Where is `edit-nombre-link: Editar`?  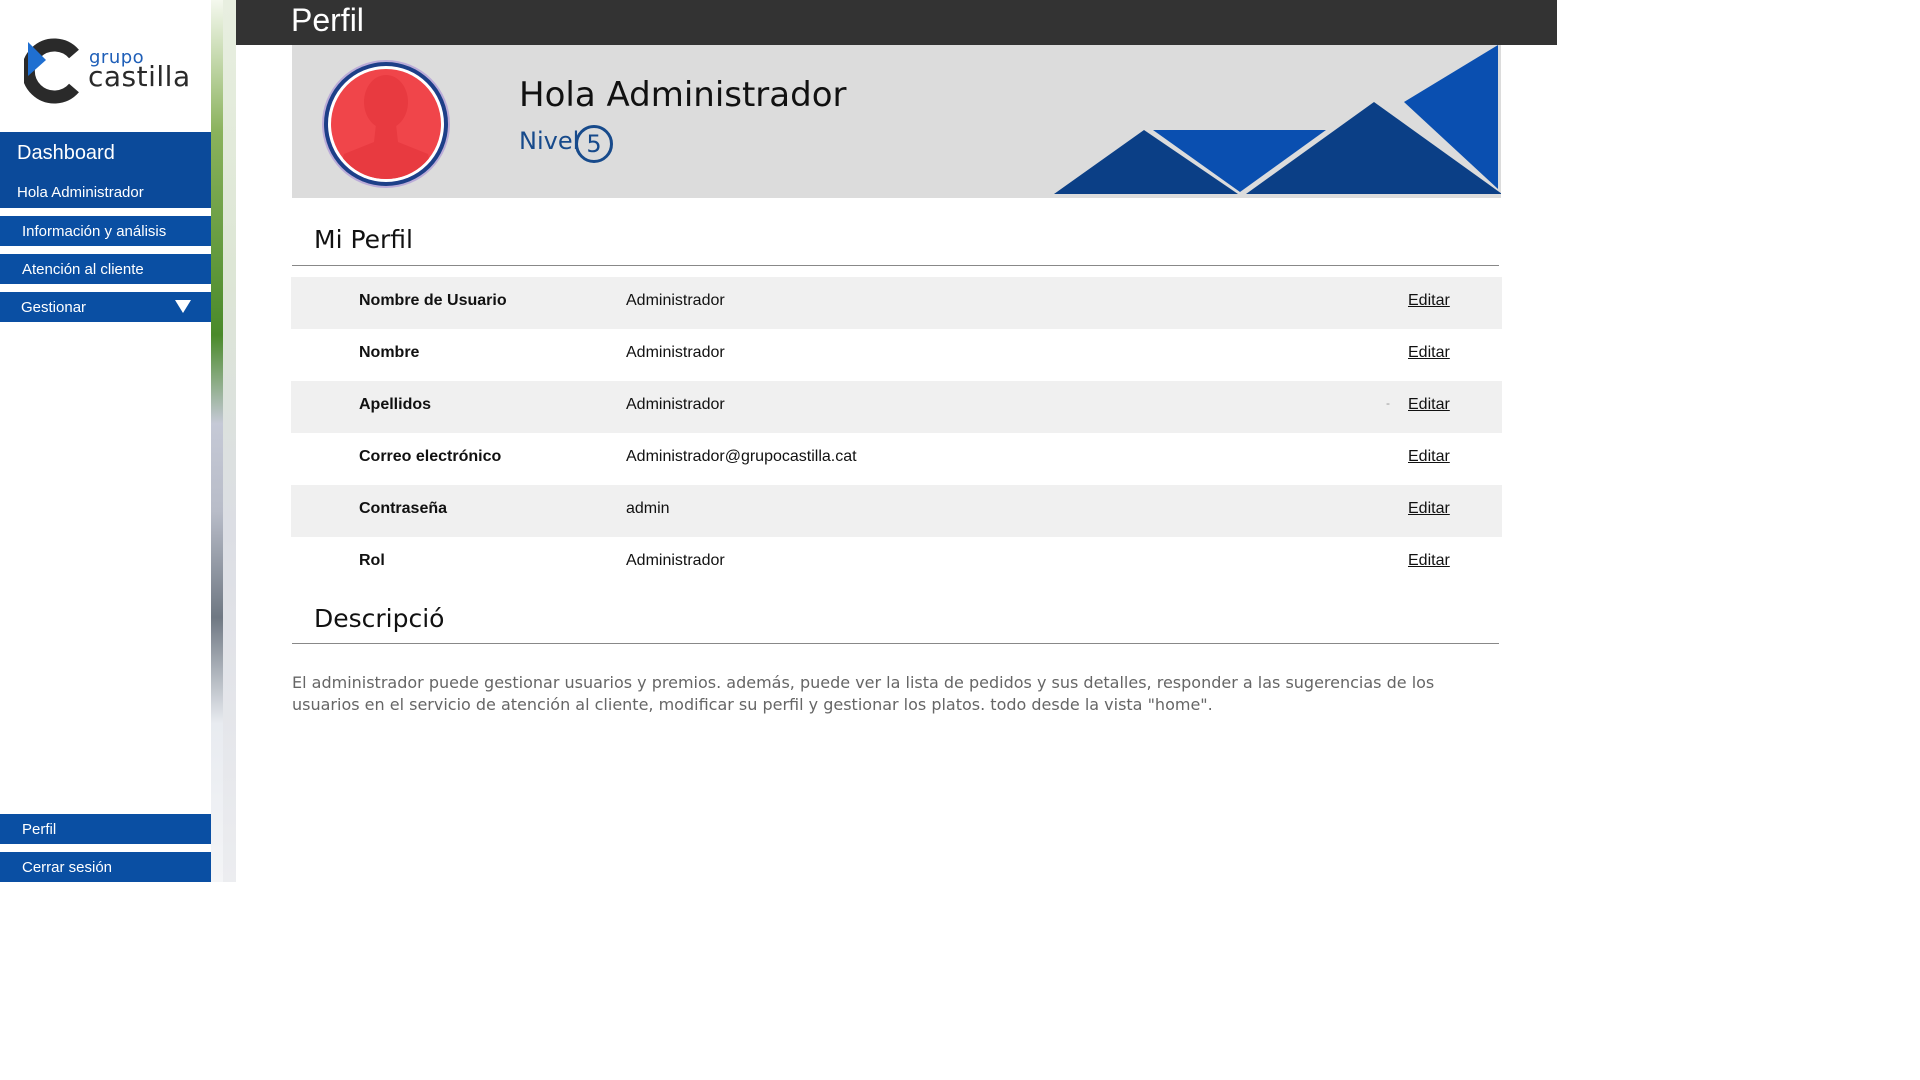 edit-nombre-link: Editar is located at coordinates (1429, 353).